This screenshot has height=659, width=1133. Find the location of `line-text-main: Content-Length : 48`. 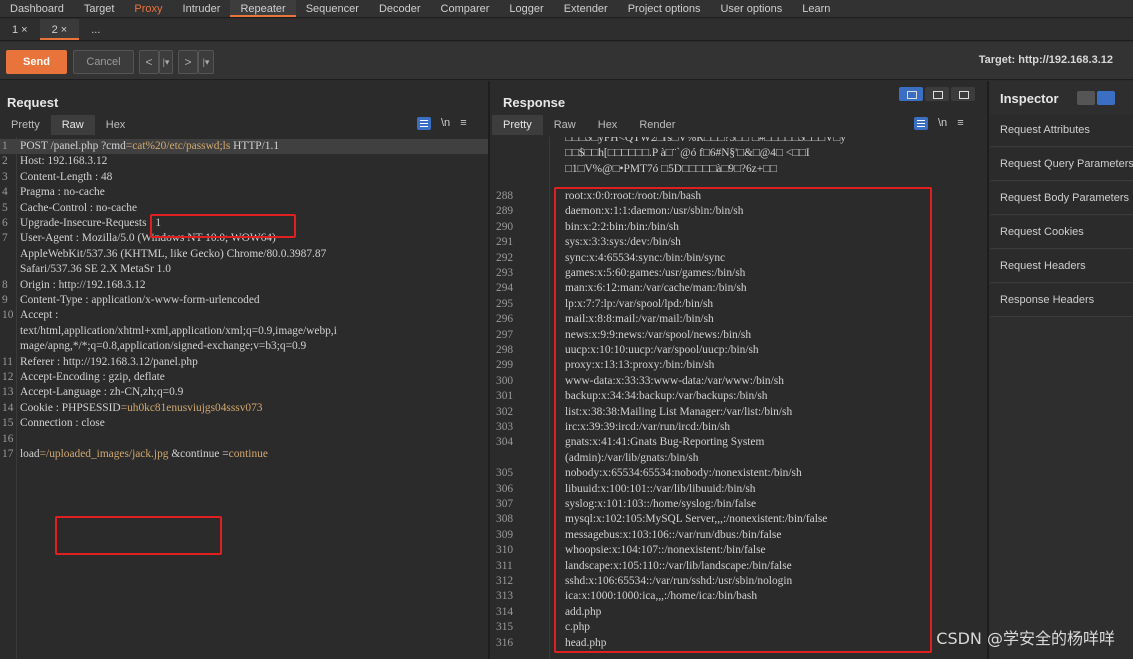

line-text-main: Content-Length : 48 is located at coordinates (66, 176).